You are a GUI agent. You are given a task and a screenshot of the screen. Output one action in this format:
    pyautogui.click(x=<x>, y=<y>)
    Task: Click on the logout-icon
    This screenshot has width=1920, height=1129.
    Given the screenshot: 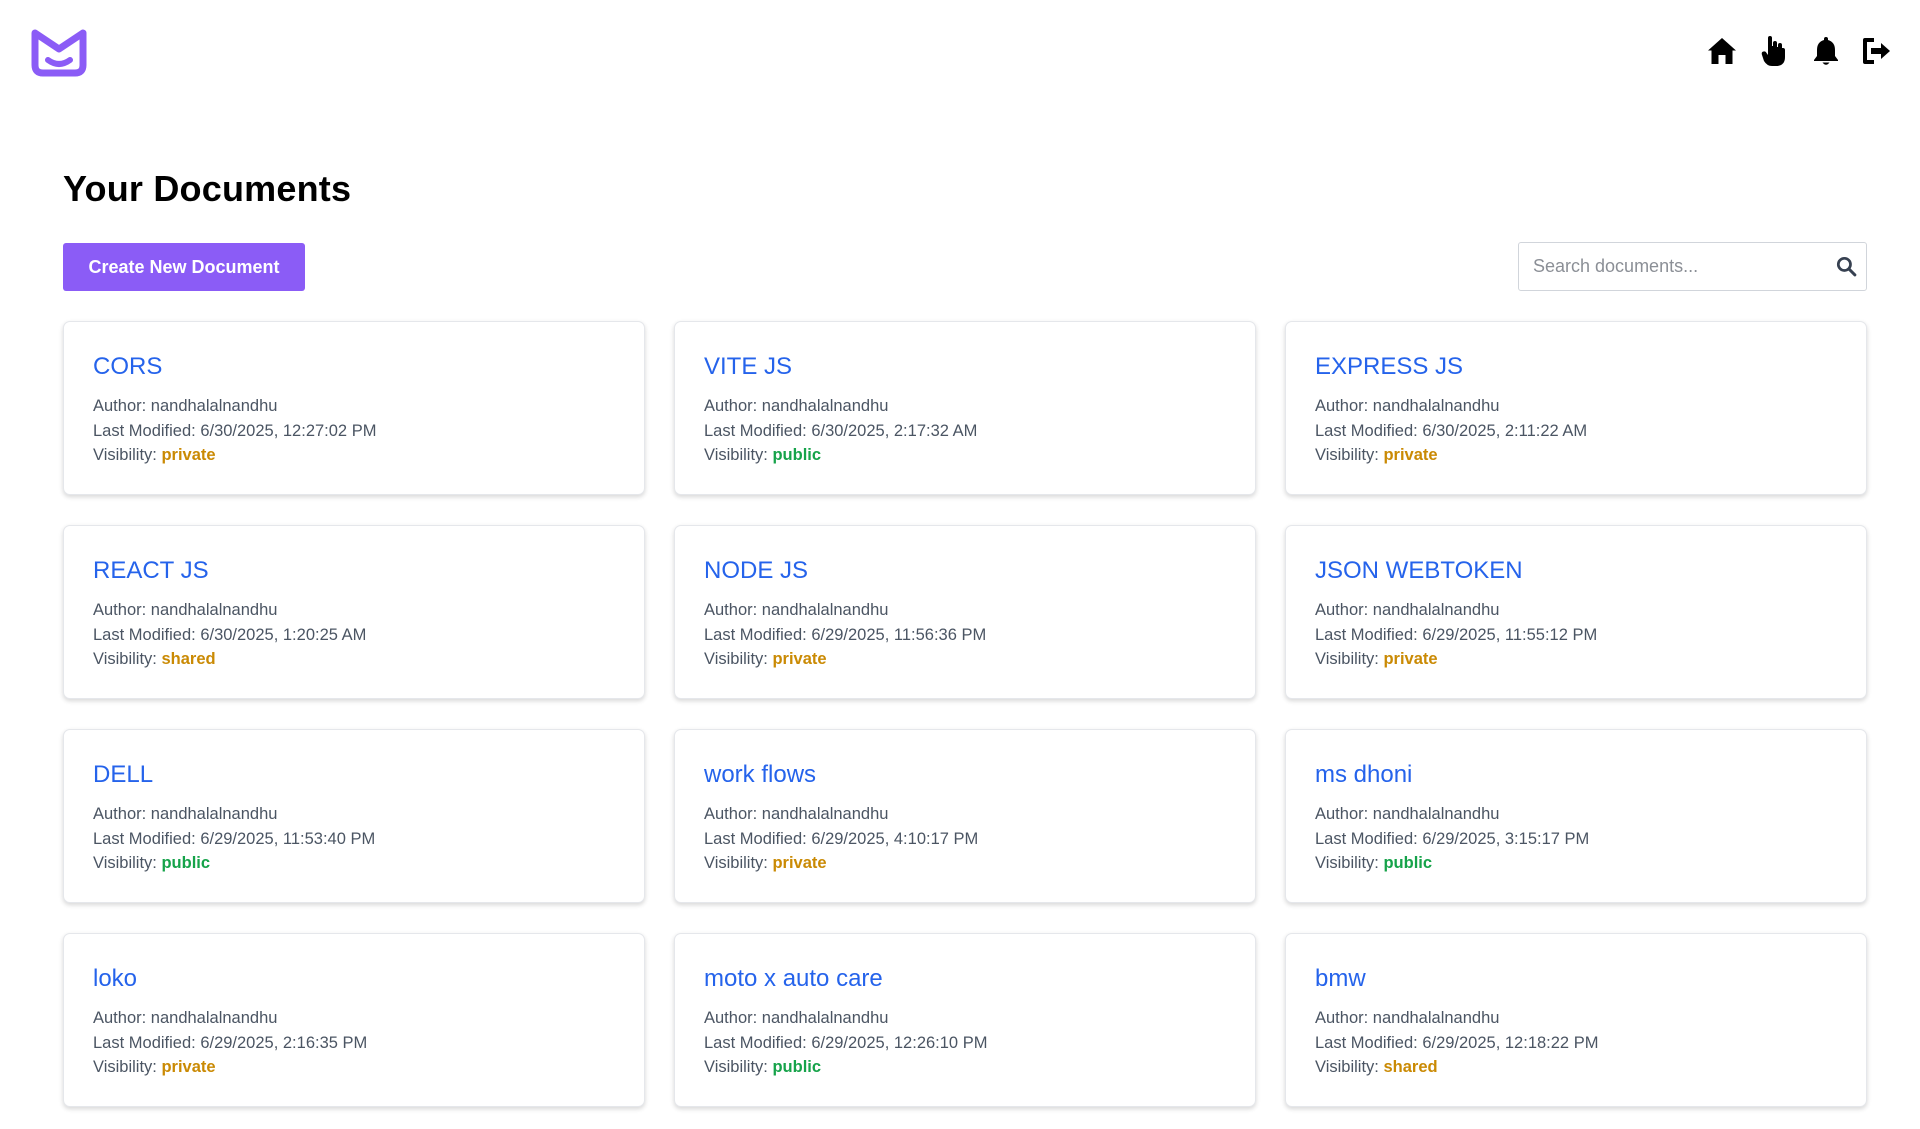 What is the action you would take?
    pyautogui.click(x=1878, y=51)
    